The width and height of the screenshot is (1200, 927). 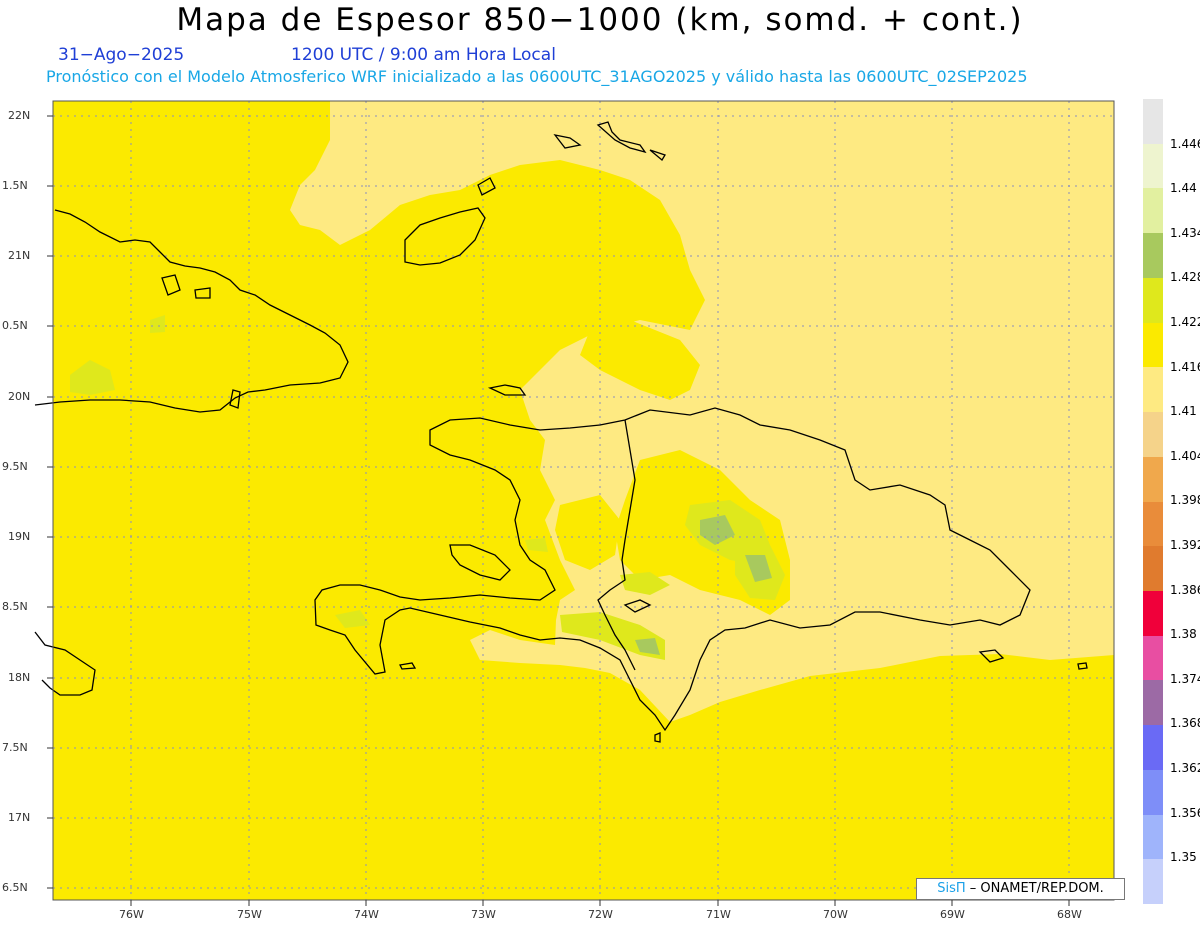 What do you see at coordinates (131, 914) in the screenshot?
I see `lon-label: 76W` at bounding box center [131, 914].